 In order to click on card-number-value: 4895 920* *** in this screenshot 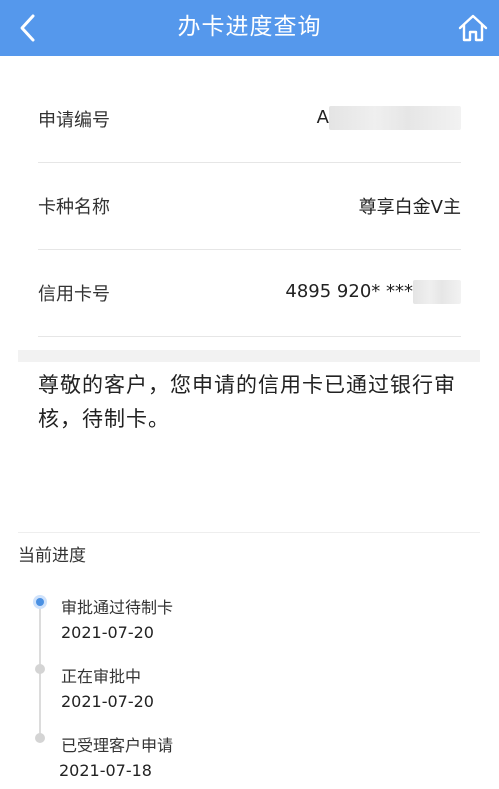, I will do `click(349, 291)`.